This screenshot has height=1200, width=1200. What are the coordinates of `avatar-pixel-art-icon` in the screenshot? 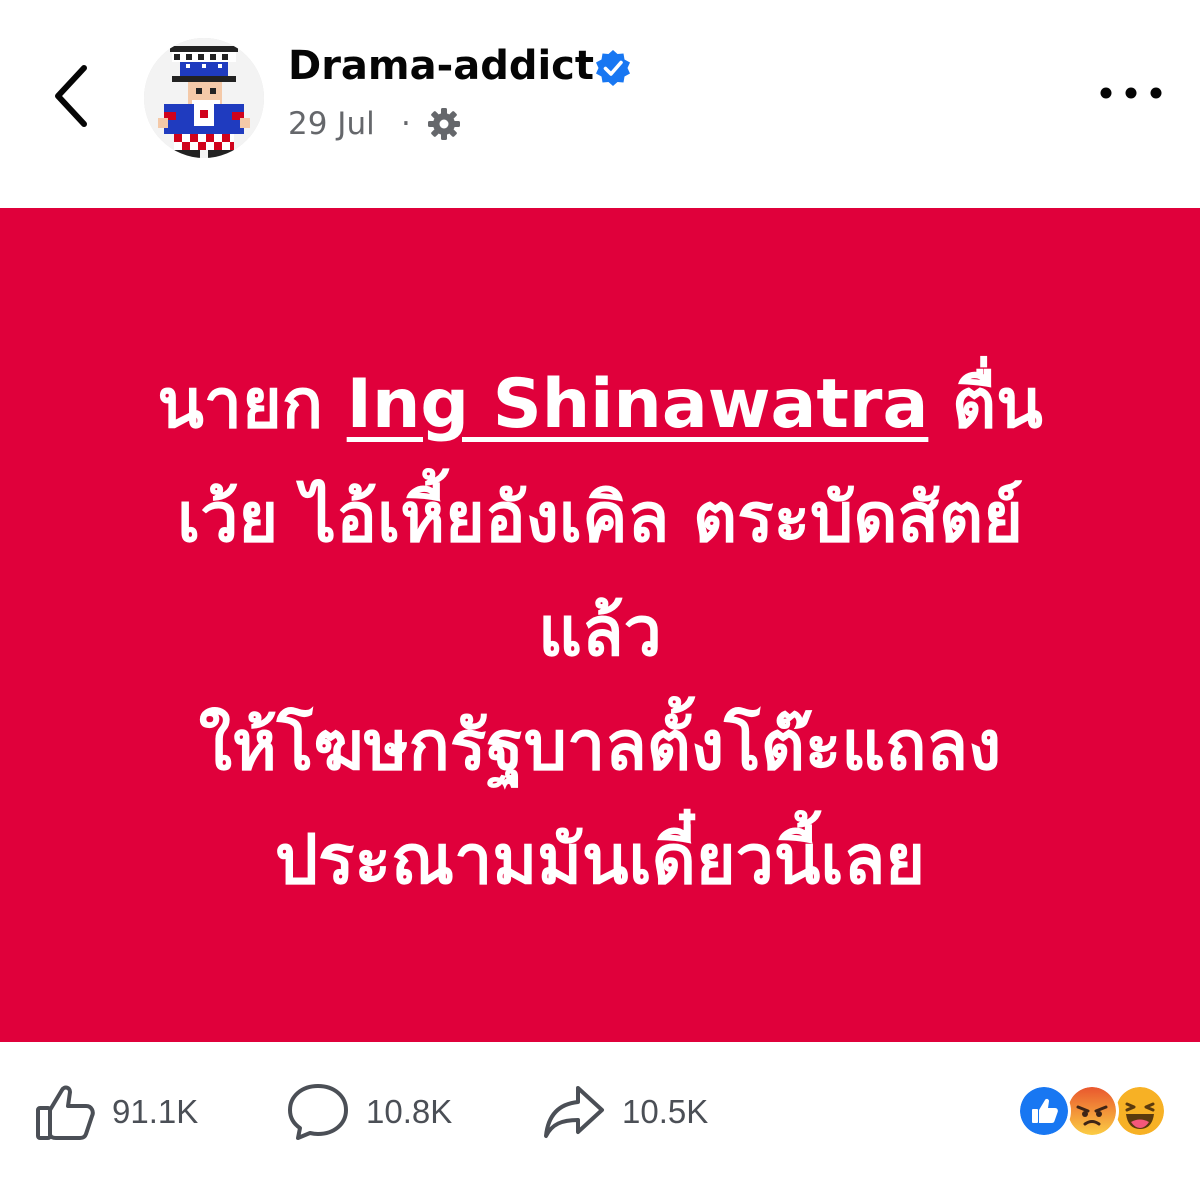 It's located at (204, 98).